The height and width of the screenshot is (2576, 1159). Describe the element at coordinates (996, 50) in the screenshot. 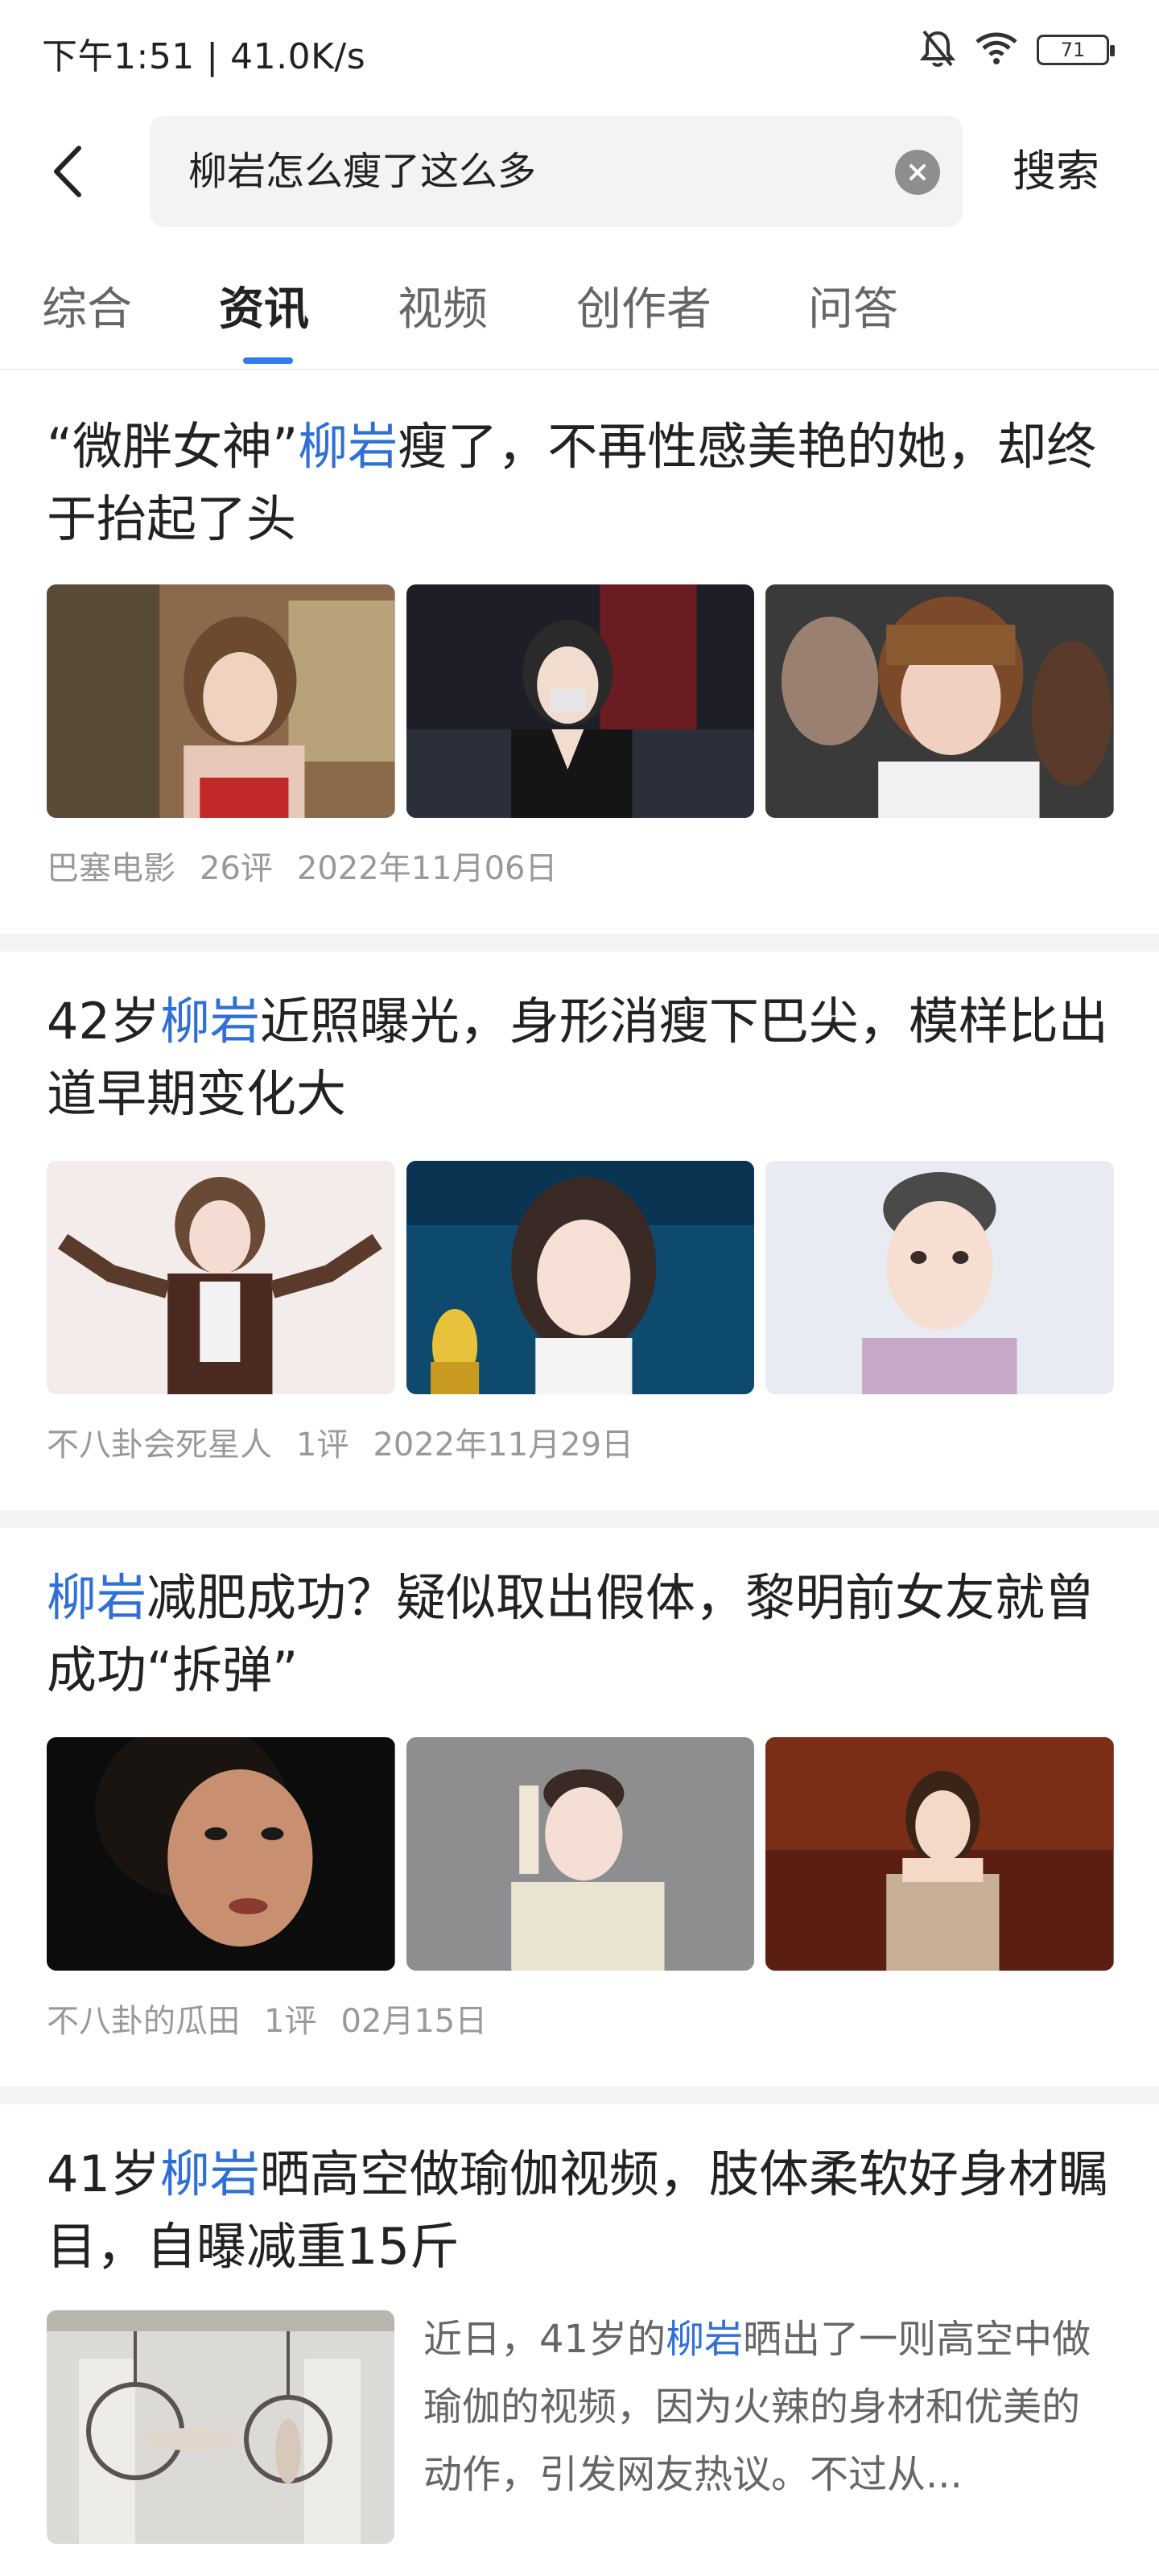

I see `wifi-icon` at that location.